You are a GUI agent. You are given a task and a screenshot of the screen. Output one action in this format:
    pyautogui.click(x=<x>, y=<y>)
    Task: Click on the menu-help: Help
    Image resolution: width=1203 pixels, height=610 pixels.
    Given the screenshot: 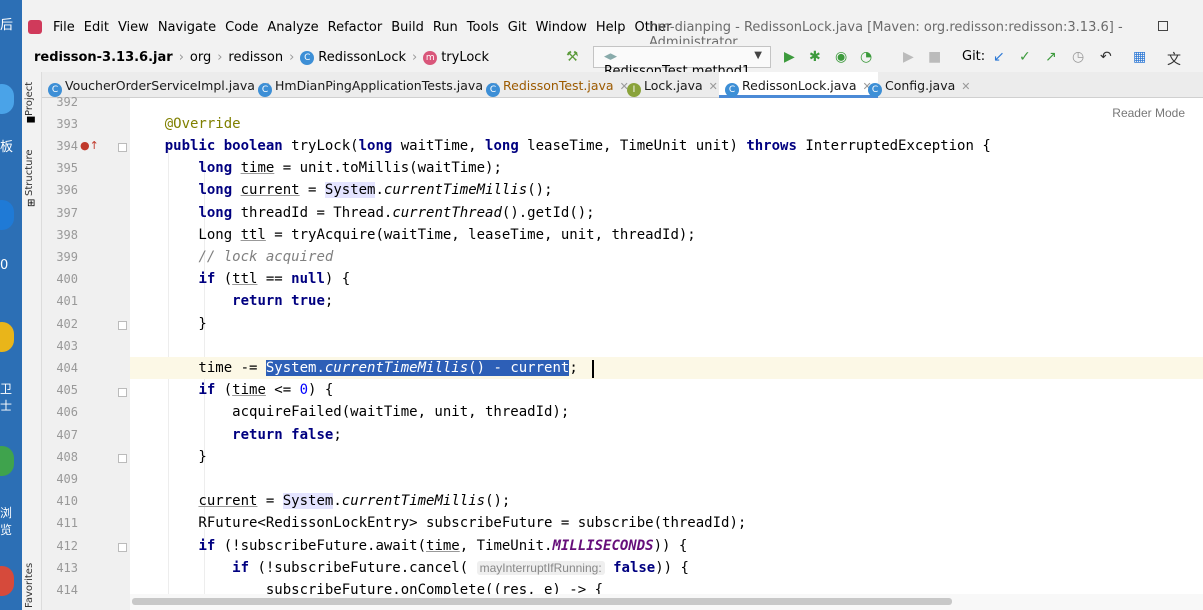 What is the action you would take?
    pyautogui.click(x=611, y=27)
    